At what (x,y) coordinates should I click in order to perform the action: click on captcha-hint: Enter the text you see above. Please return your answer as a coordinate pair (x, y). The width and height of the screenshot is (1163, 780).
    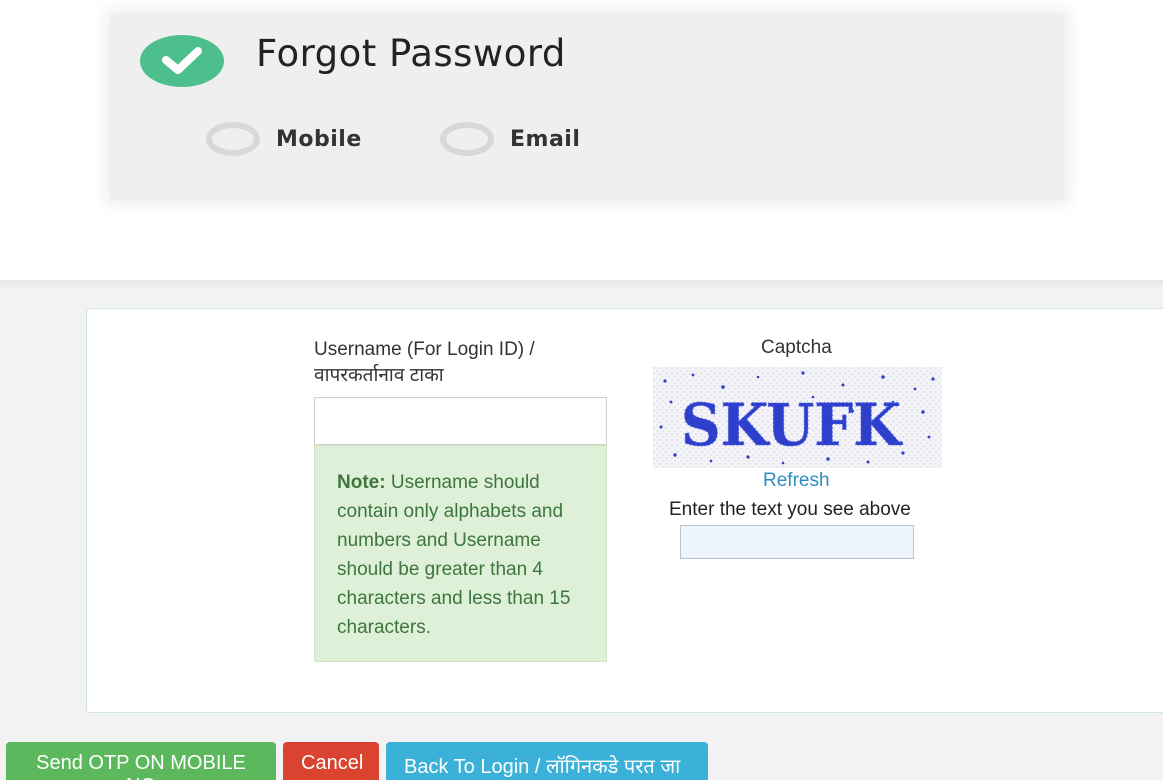
    Looking at the image, I should click on (790, 509).